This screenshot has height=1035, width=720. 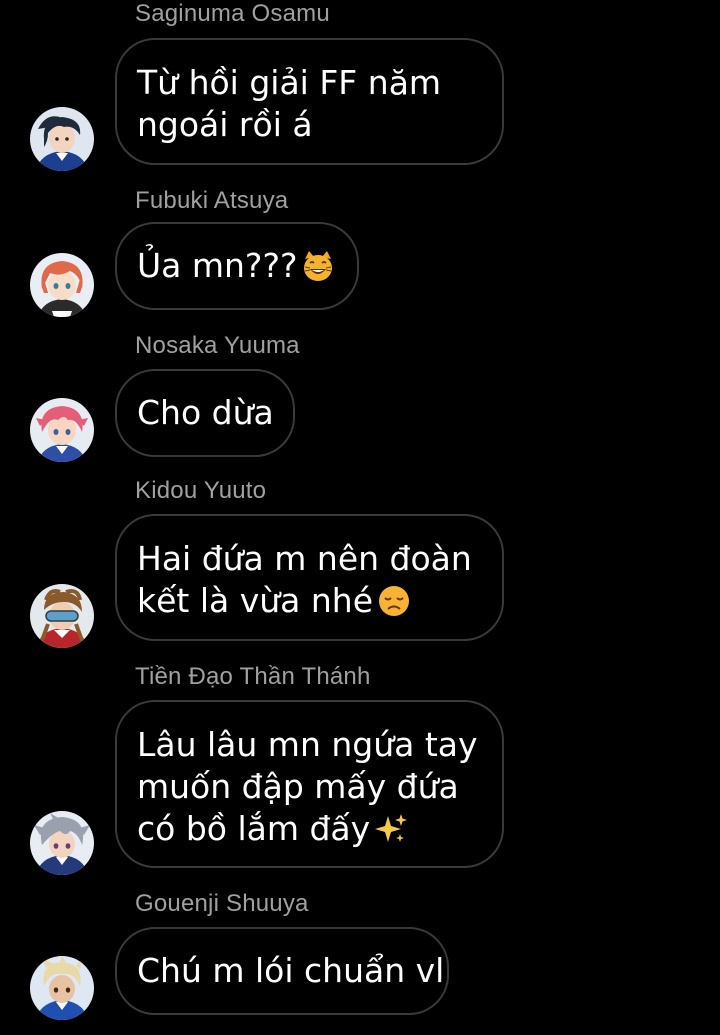 What do you see at coordinates (291, 970) in the screenshot?
I see `message-text: Chú m lói chuẩn vl` at bounding box center [291, 970].